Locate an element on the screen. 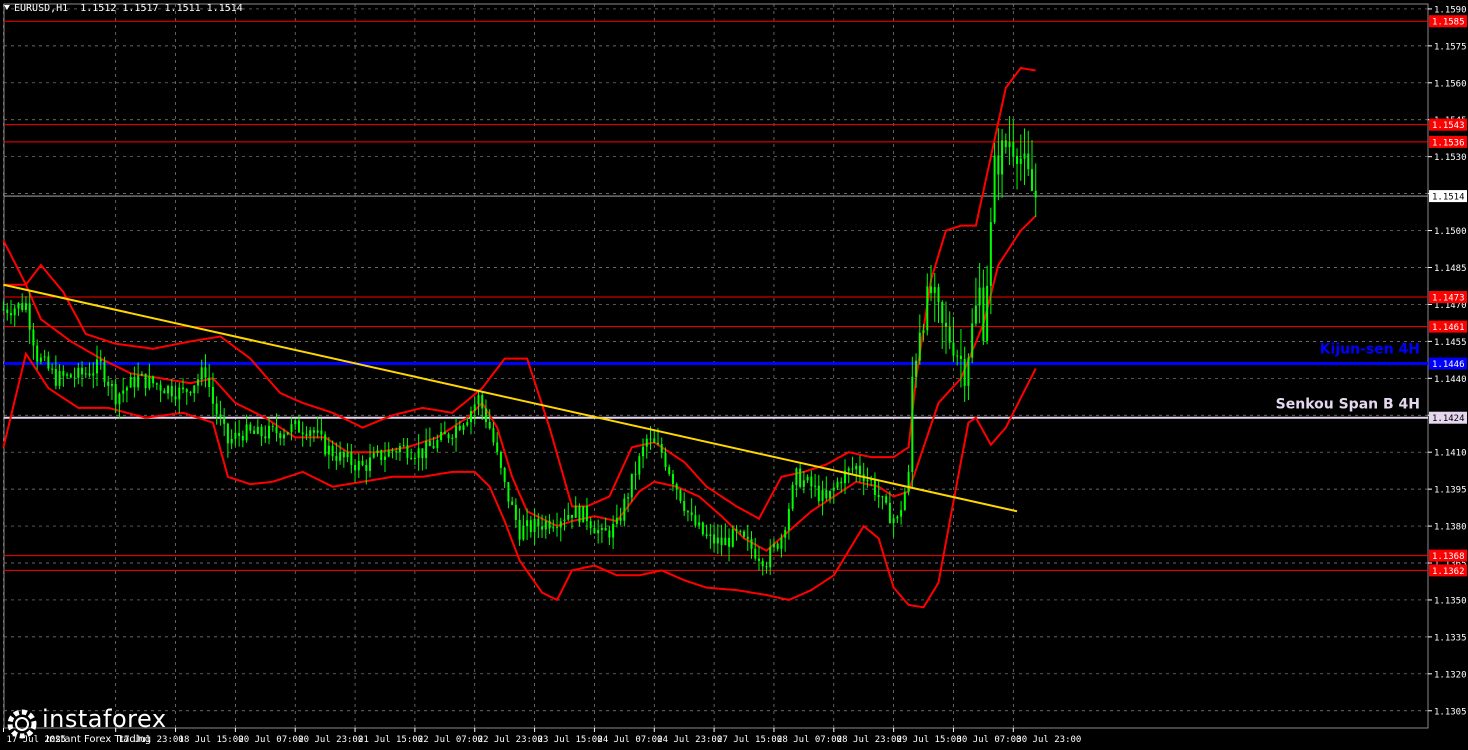  level-price-tag: 1.1543 is located at coordinates (1448, 126).